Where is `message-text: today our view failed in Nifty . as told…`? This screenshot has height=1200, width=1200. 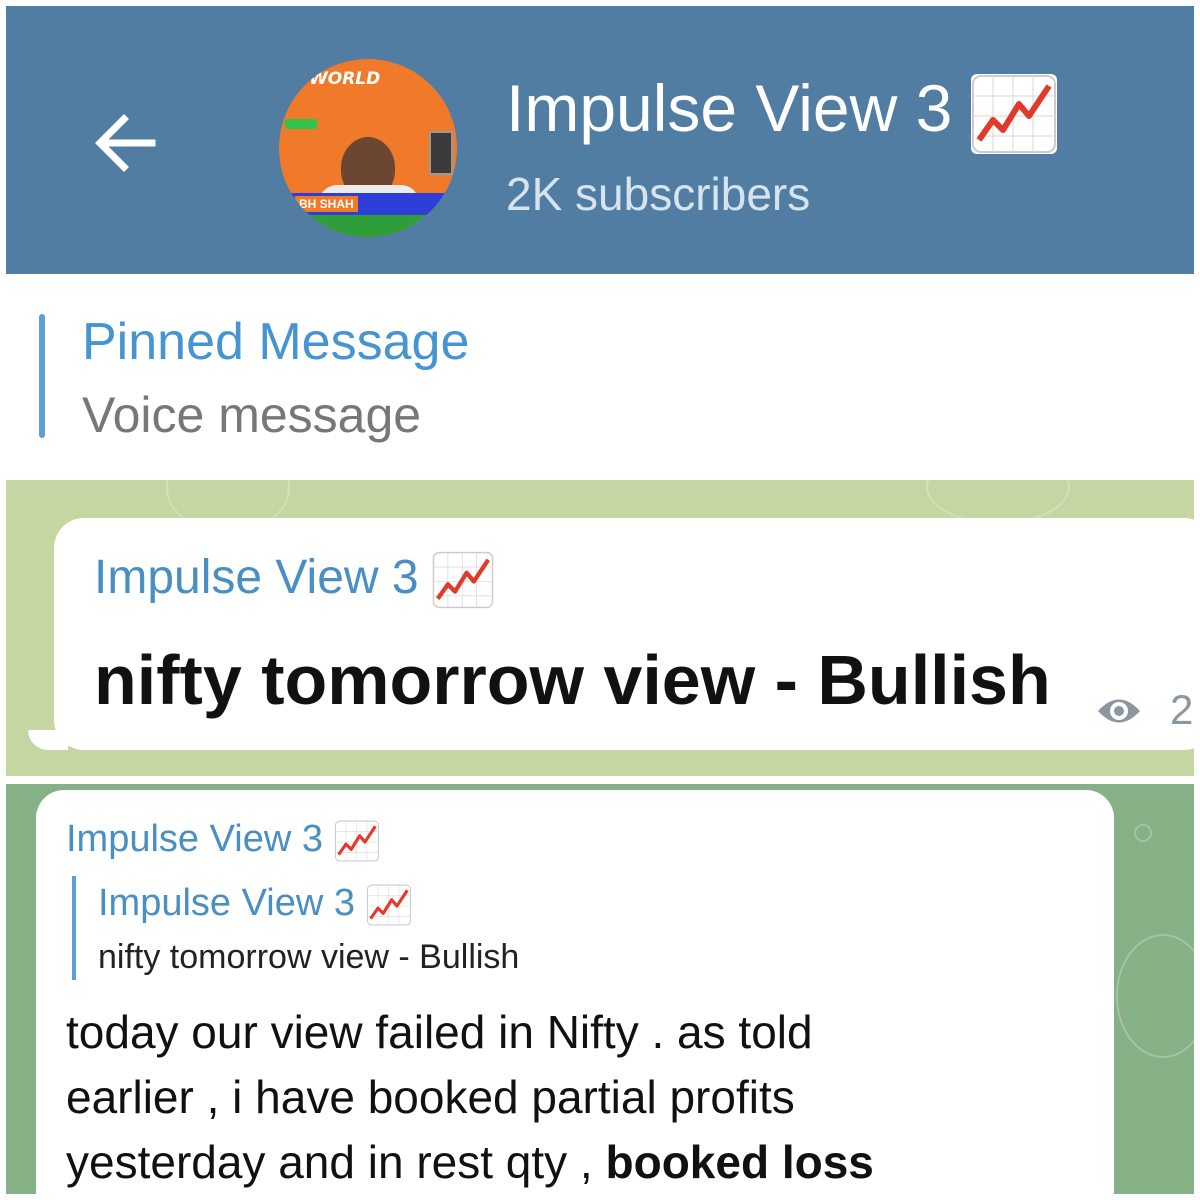 message-text: today our view failed in Nifty . as told… is located at coordinates (576, 1097).